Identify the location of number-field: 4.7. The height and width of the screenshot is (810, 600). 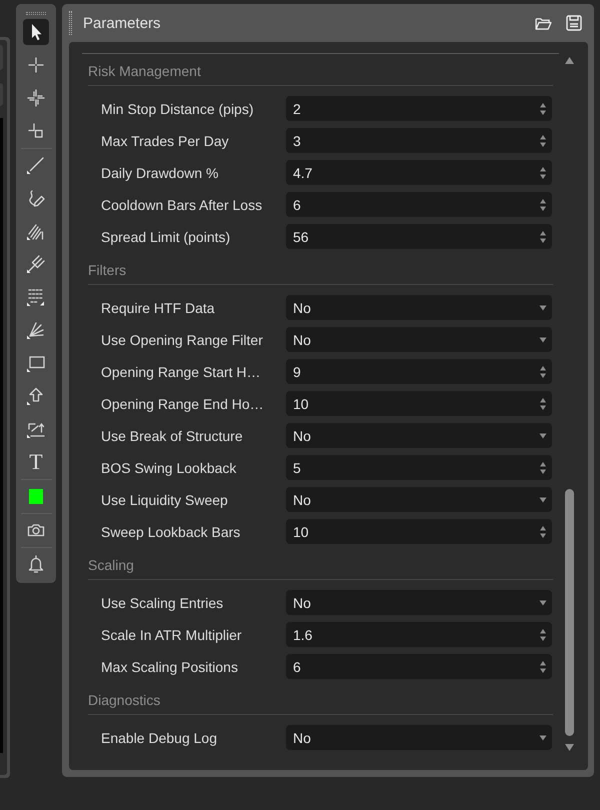
(419, 172).